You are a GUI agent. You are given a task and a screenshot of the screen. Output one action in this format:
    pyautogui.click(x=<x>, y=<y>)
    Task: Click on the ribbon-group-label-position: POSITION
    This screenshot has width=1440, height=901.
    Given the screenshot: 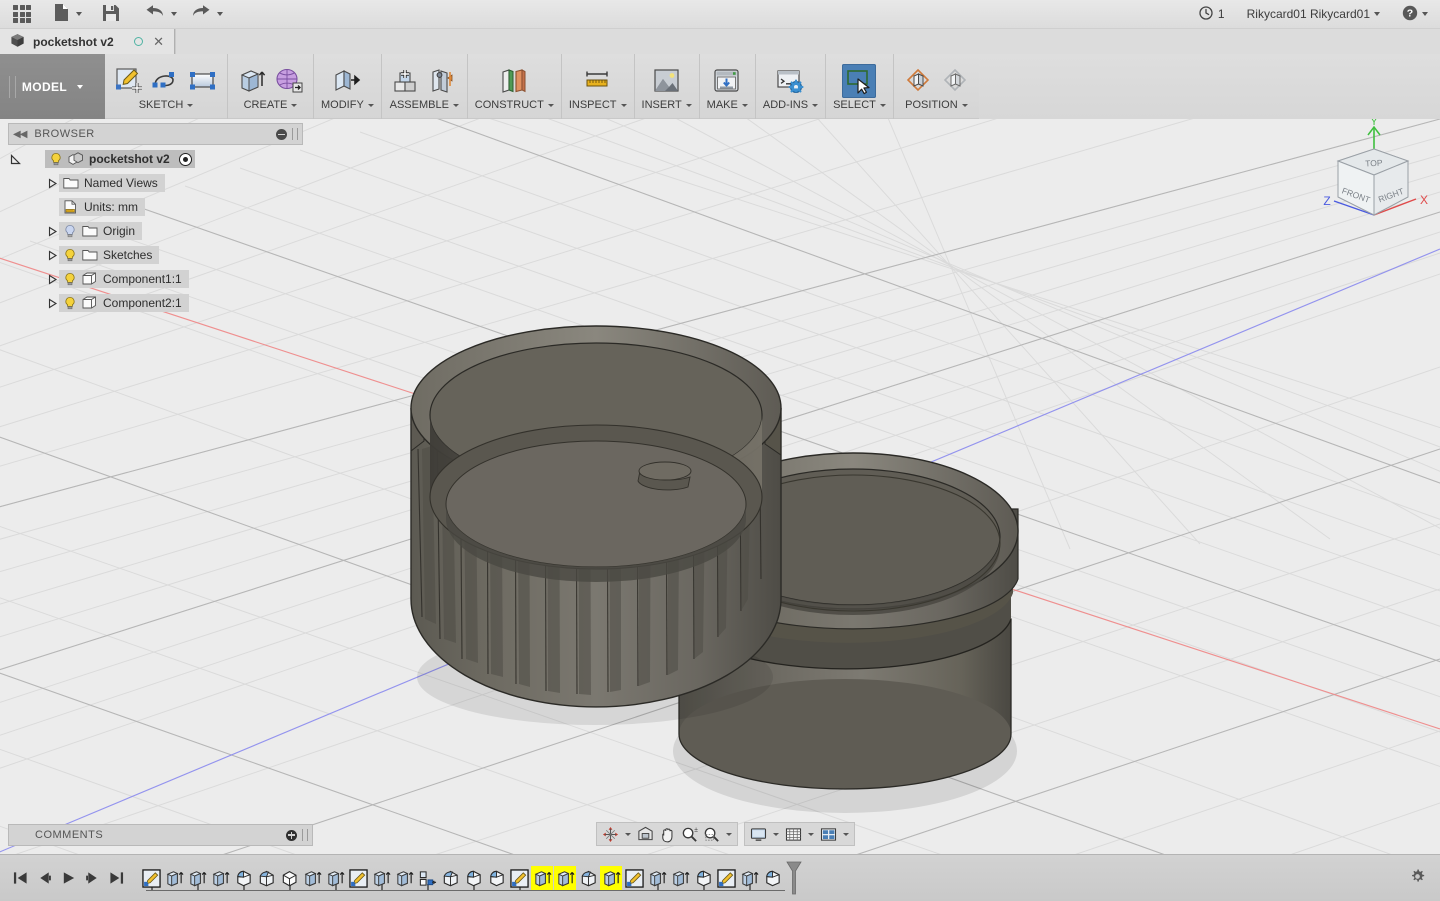 What is the action you would take?
    pyautogui.click(x=936, y=105)
    